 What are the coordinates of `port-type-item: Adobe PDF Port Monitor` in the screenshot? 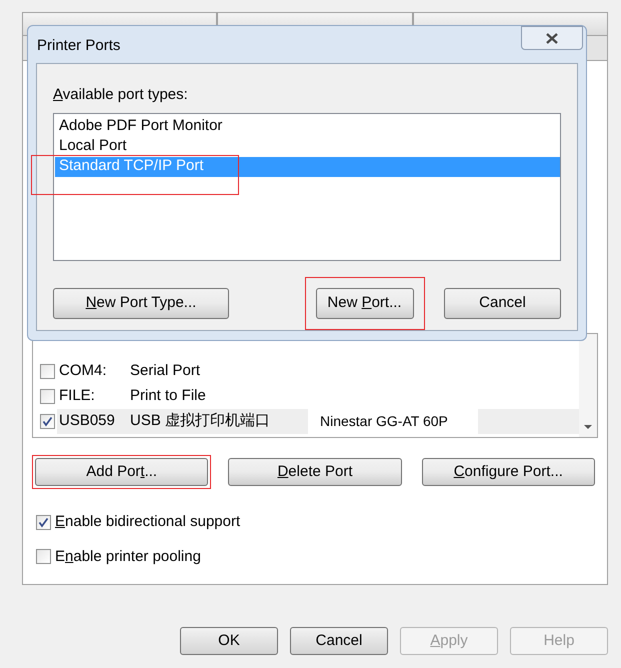 It's located at (307, 126).